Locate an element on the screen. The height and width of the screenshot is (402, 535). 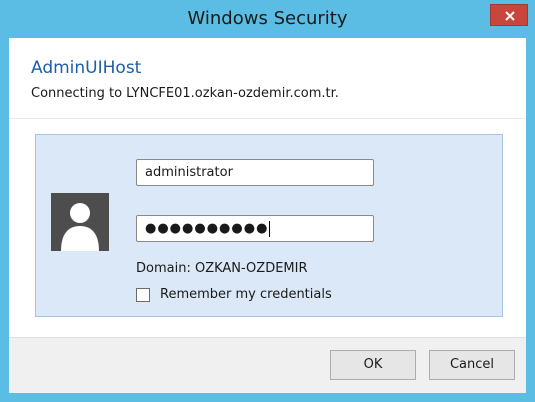
close-icon is located at coordinates (510, 16).